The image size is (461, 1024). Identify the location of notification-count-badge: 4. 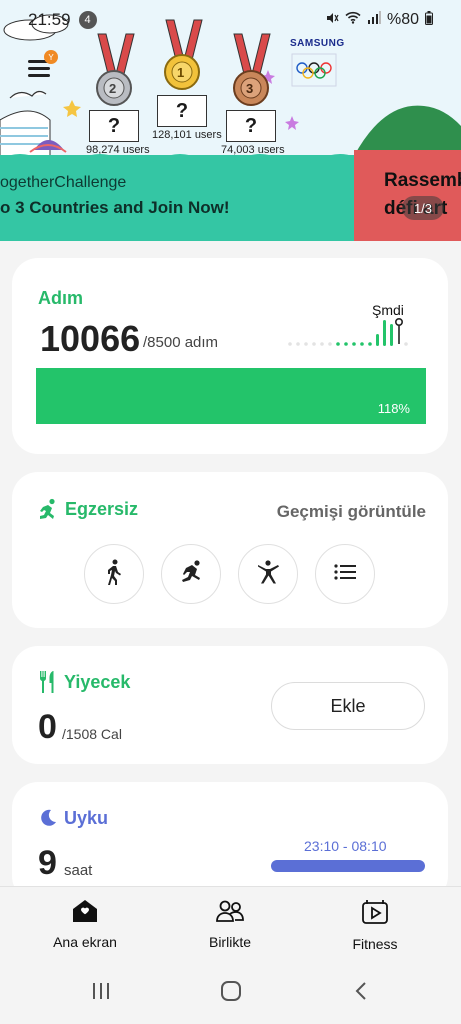
(87, 20).